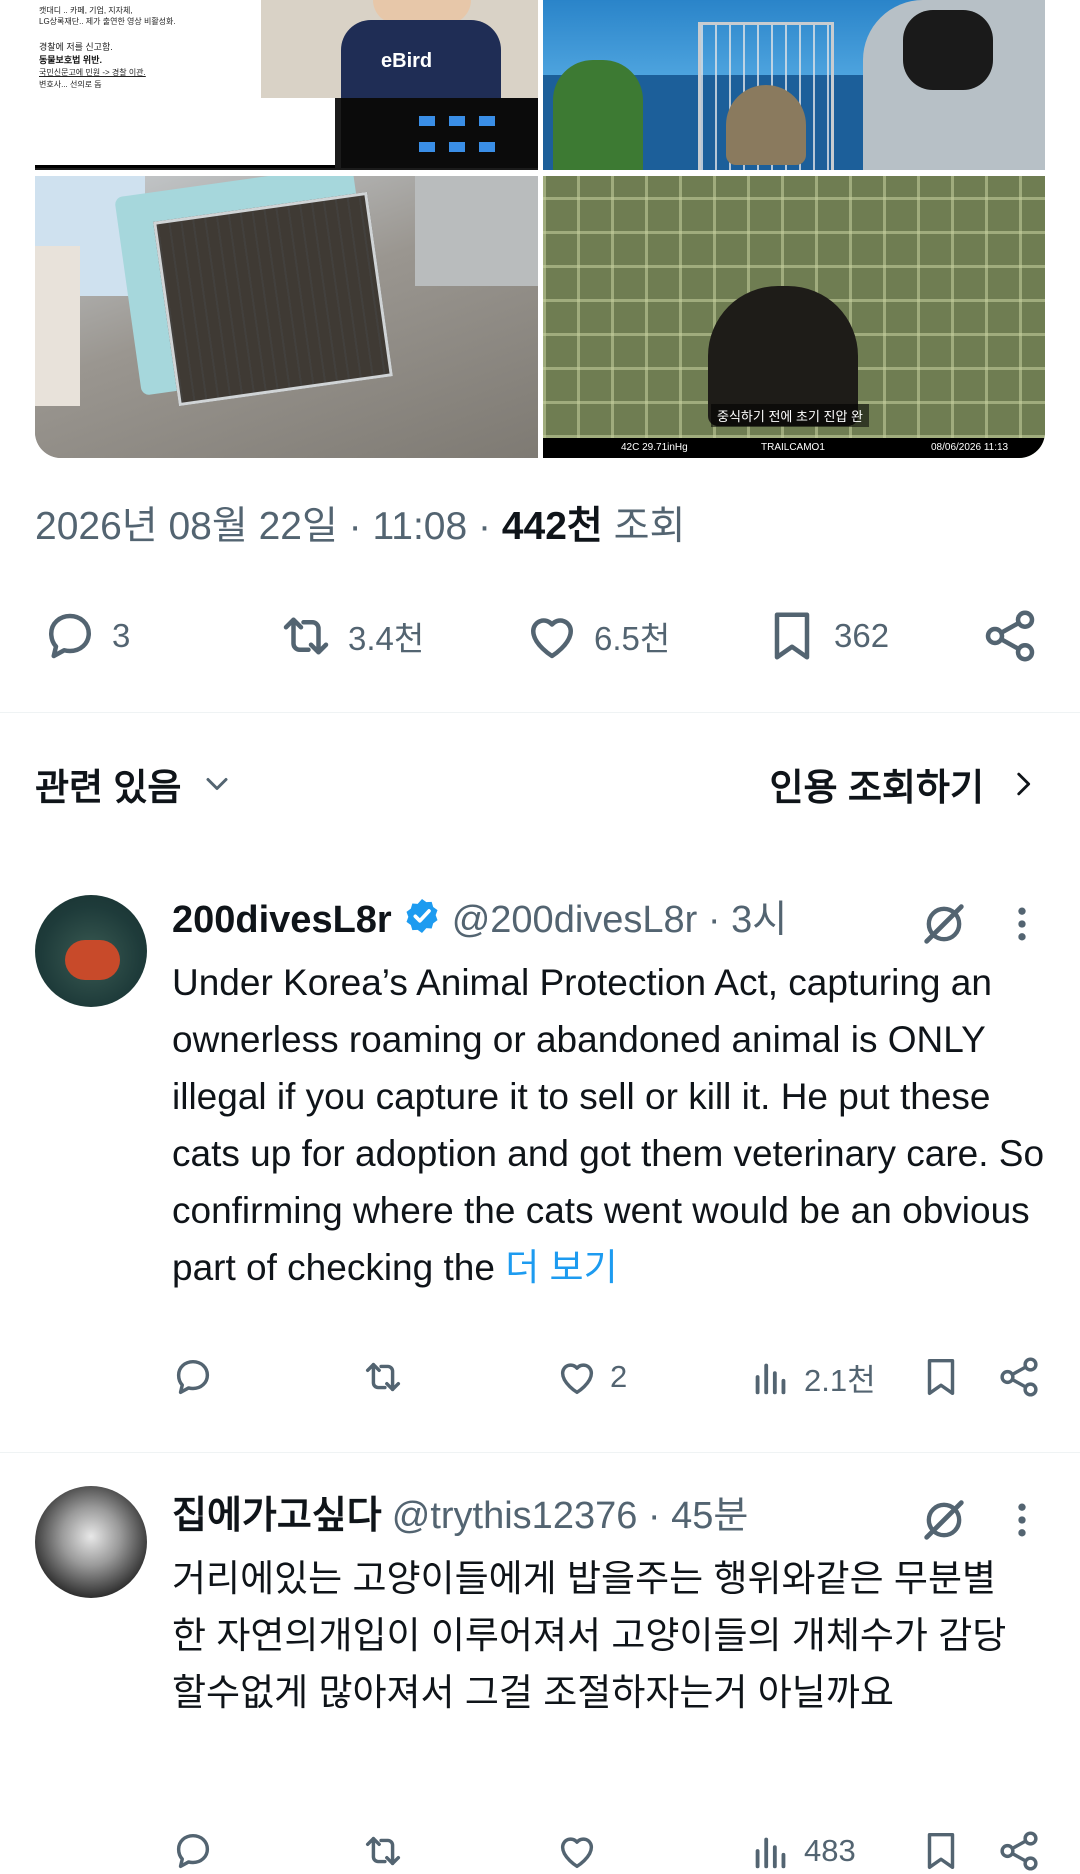 This screenshot has width=1080, height=1874. Describe the element at coordinates (790, 415) in the screenshot. I see `video-caption: 중식하기 전에 초기 진압 완` at that location.